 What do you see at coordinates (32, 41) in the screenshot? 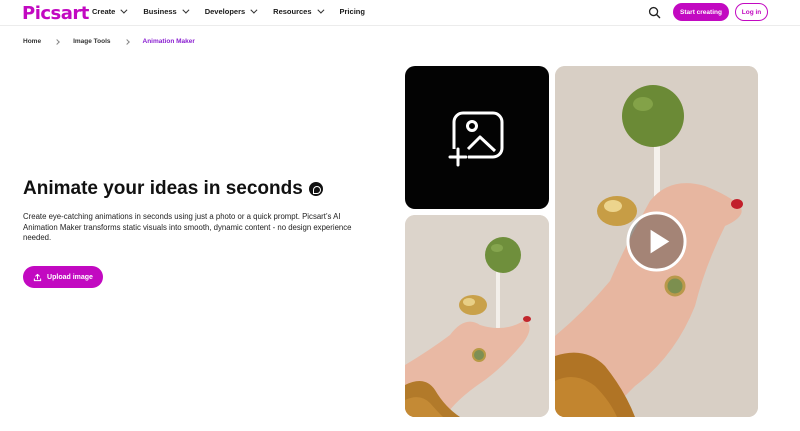
I see `breadcrumb-home: Home` at bounding box center [32, 41].